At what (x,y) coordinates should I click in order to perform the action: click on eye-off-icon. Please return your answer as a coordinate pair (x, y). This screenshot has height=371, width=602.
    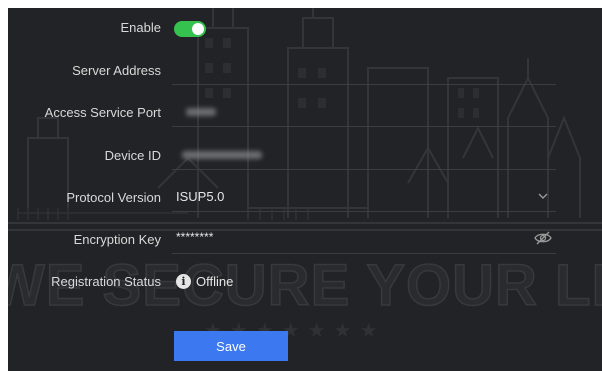
    Looking at the image, I should click on (543, 238).